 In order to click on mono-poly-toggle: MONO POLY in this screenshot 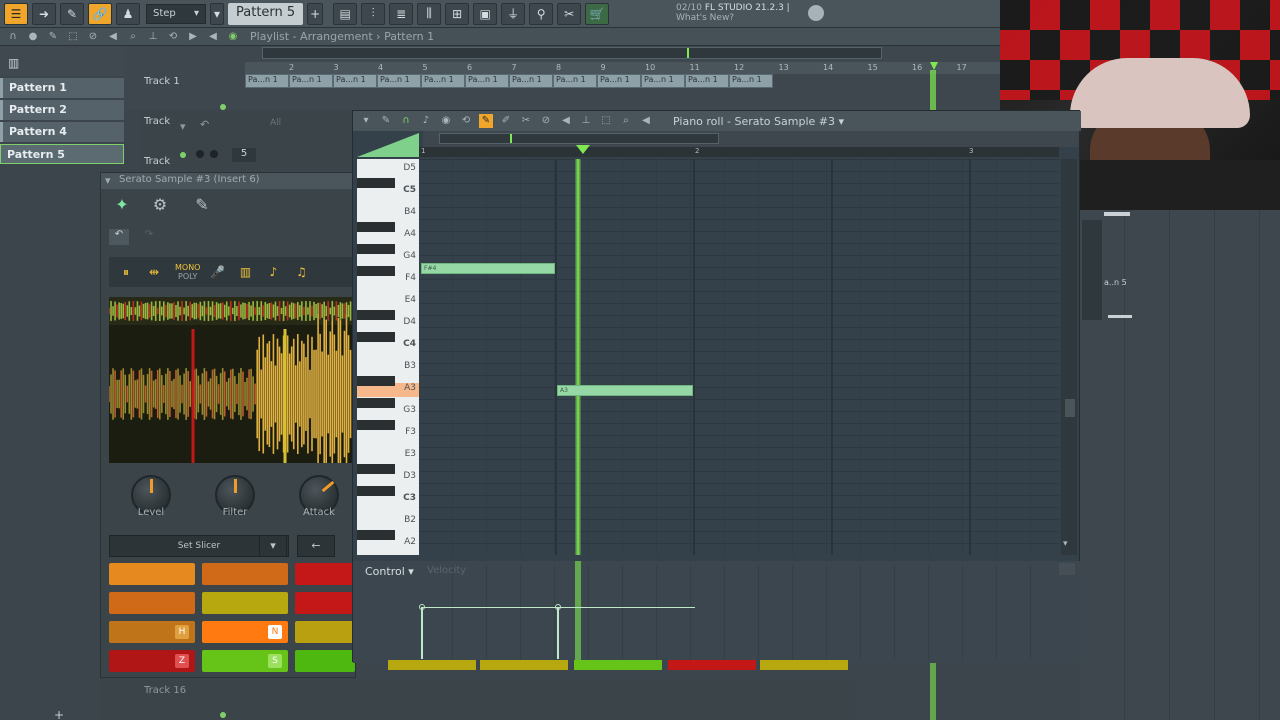, I will do `click(187, 272)`.